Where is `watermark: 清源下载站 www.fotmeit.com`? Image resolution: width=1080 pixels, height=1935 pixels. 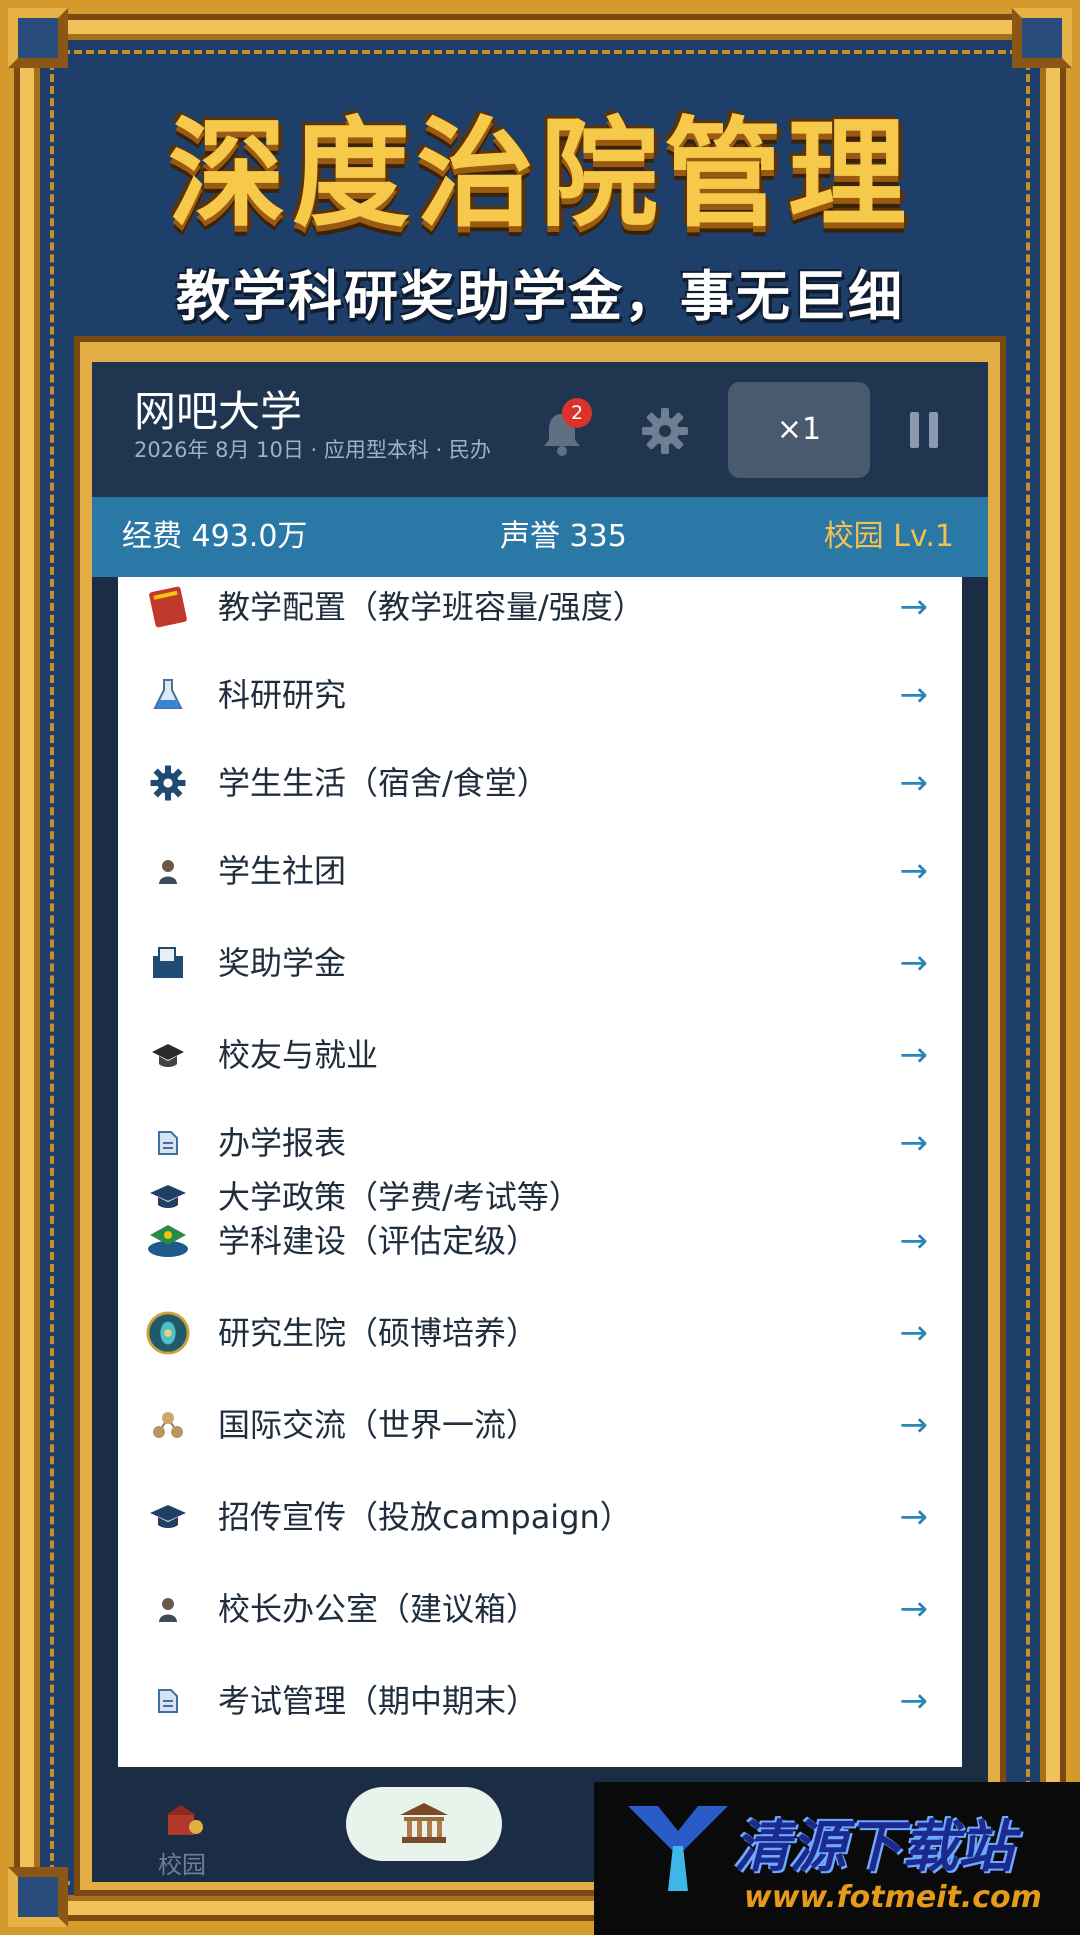 watermark: 清源下载站 www.fotmeit.com is located at coordinates (837, 1858).